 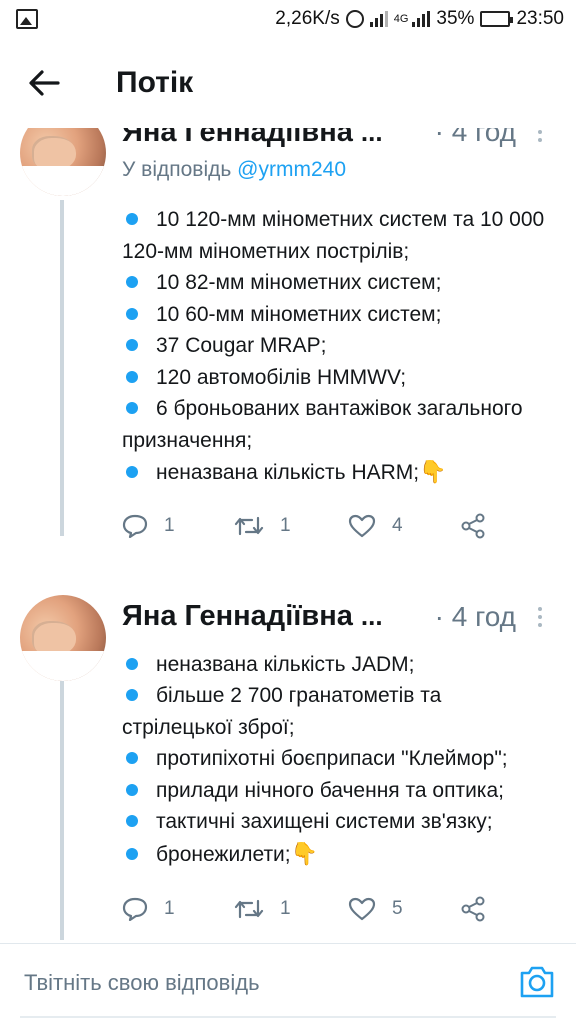 I want to click on gallery-icon, so click(x=27, y=19).